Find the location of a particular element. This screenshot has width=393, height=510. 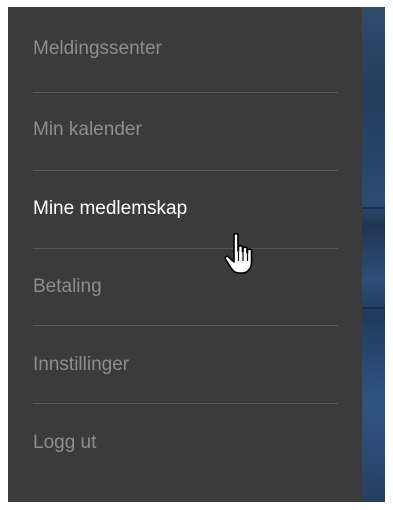

menu-item-mine-medlemskap: Mine medlemskap is located at coordinates (185, 209).